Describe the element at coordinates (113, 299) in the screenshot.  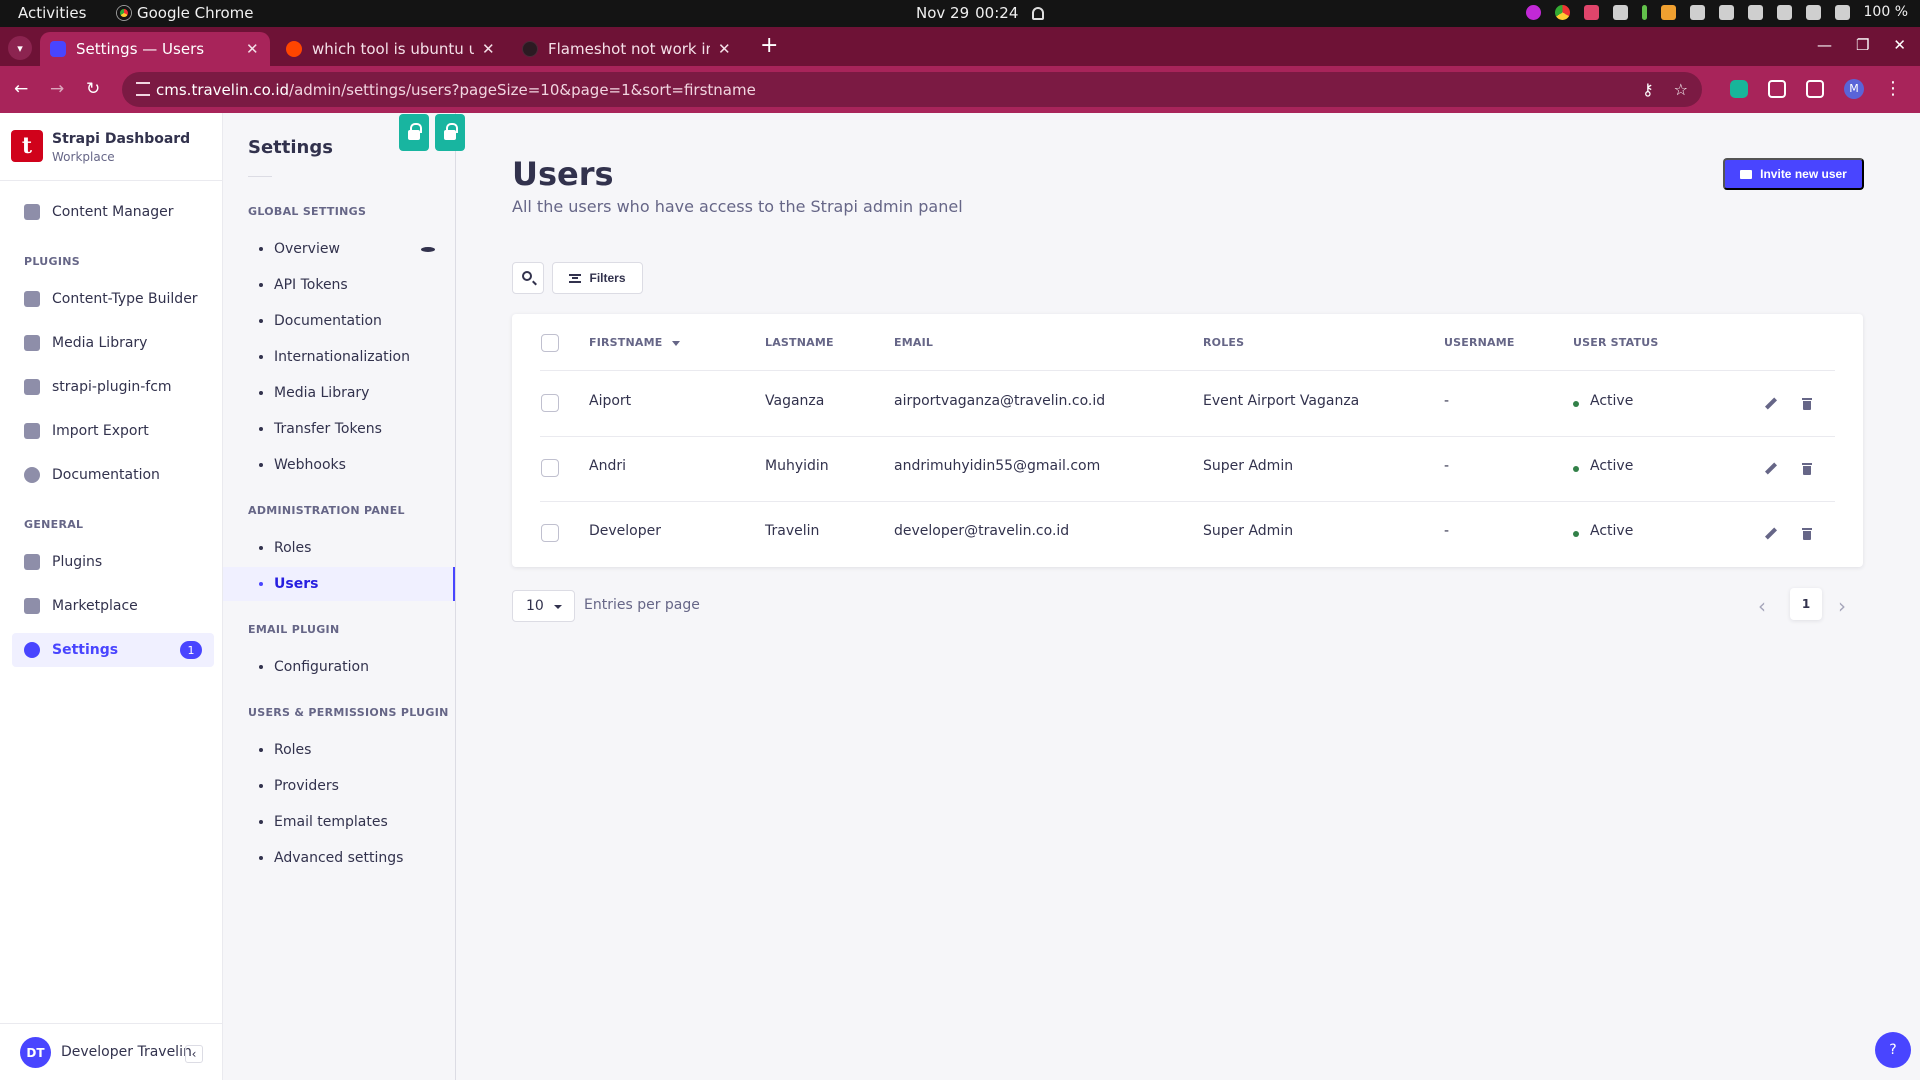
I see `nav-content-type-builder: Content-Type Builder` at that location.